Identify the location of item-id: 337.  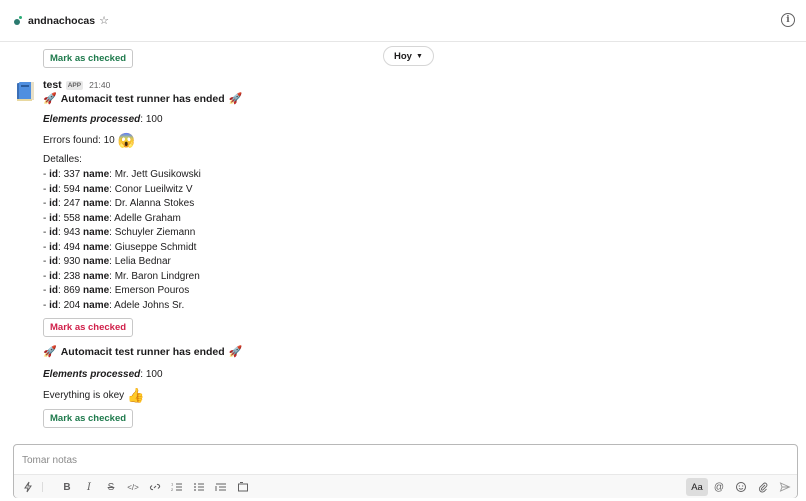
(72, 174).